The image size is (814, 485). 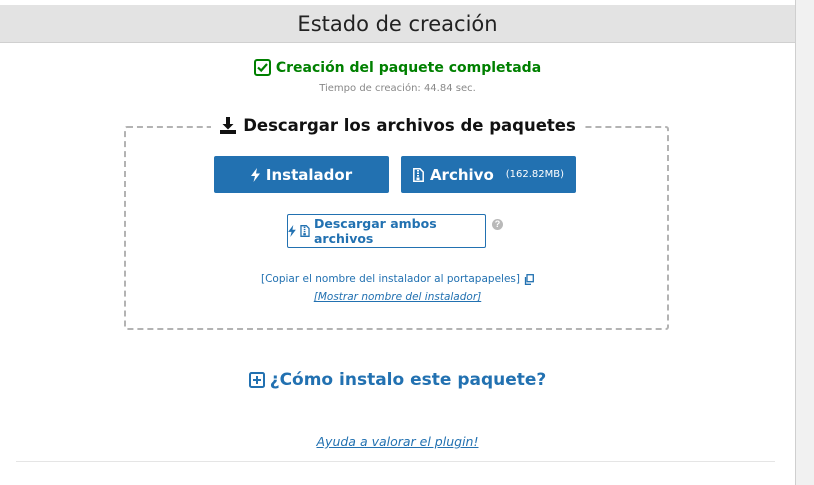 I want to click on installer-button: Instalador, so click(x=301, y=174).